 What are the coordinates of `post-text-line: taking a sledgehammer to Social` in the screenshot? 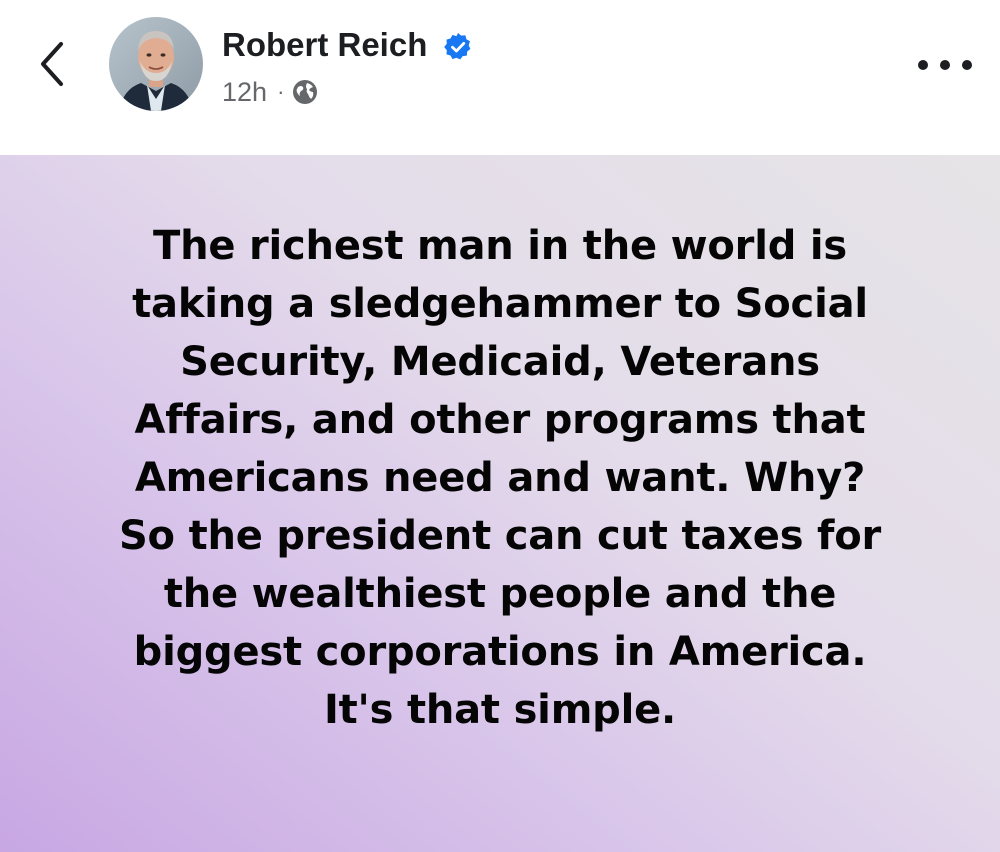 It's located at (500, 303).